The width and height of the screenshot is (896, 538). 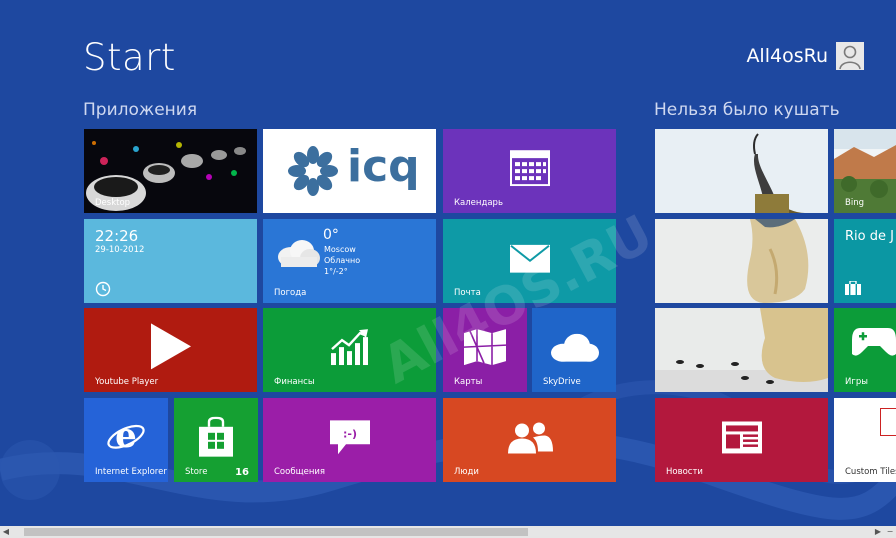 I want to click on message-bubble-icon: :-), so click(x=349, y=437).